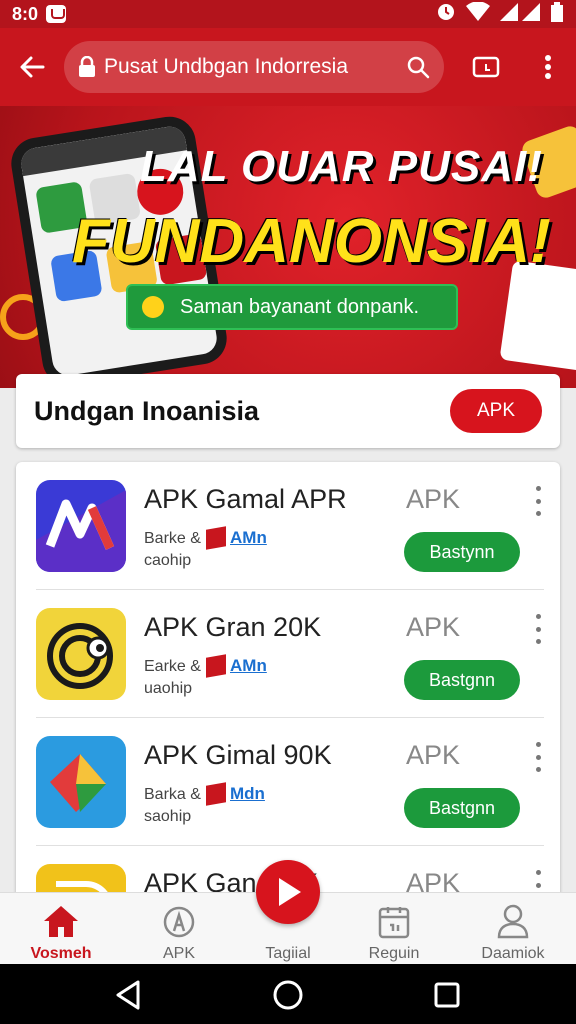 This screenshot has height=1024, width=576. Describe the element at coordinates (56, 14) in the screenshot. I see `notification-icon` at that location.